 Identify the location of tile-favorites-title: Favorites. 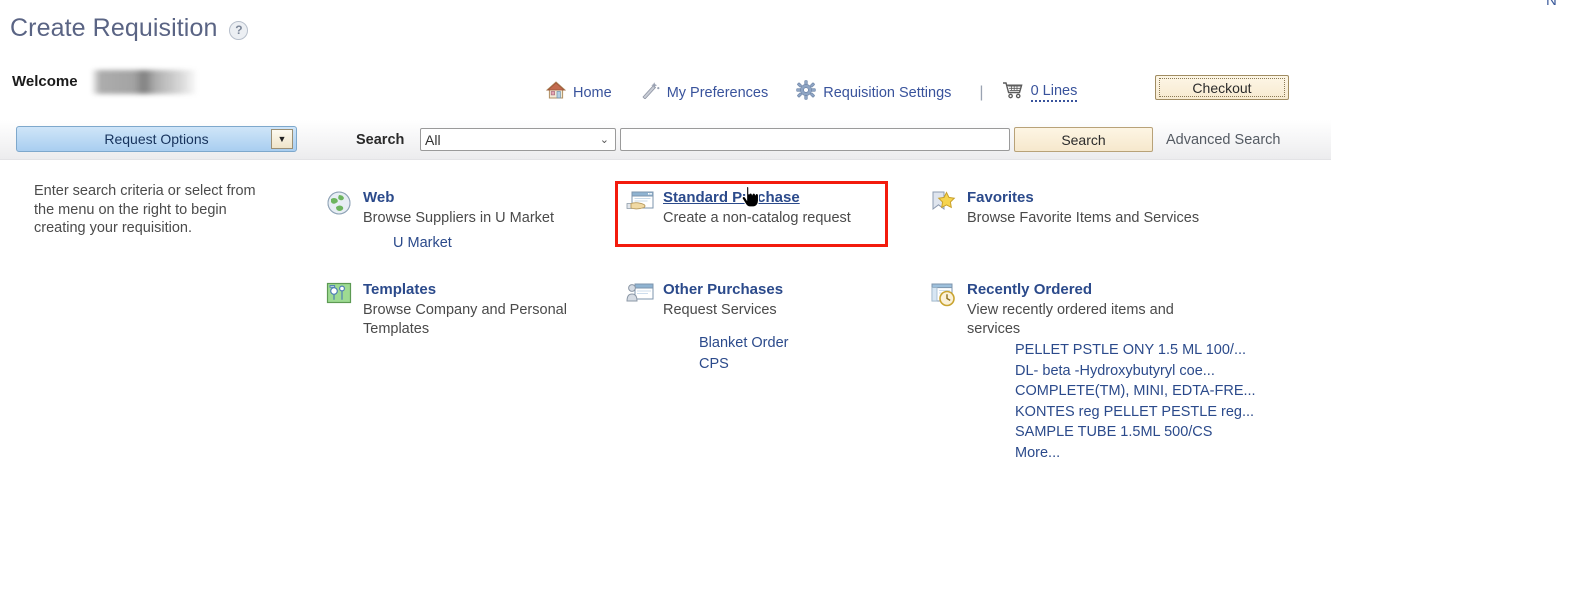
(1083, 198).